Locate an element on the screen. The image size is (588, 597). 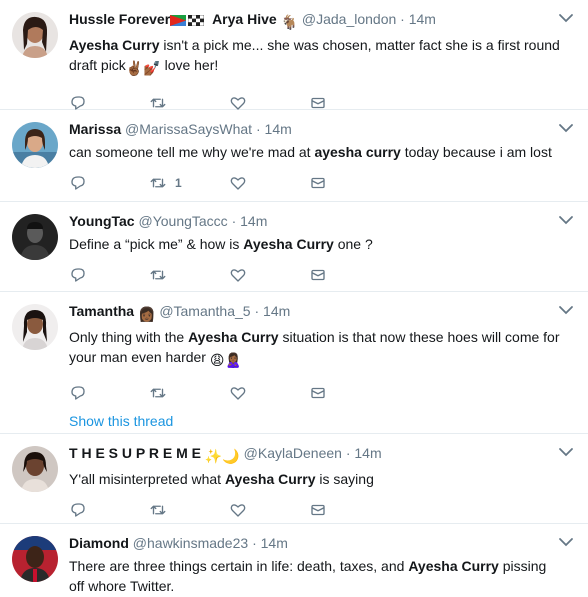
tweet-text-body: one ? is located at coordinates (353, 244).